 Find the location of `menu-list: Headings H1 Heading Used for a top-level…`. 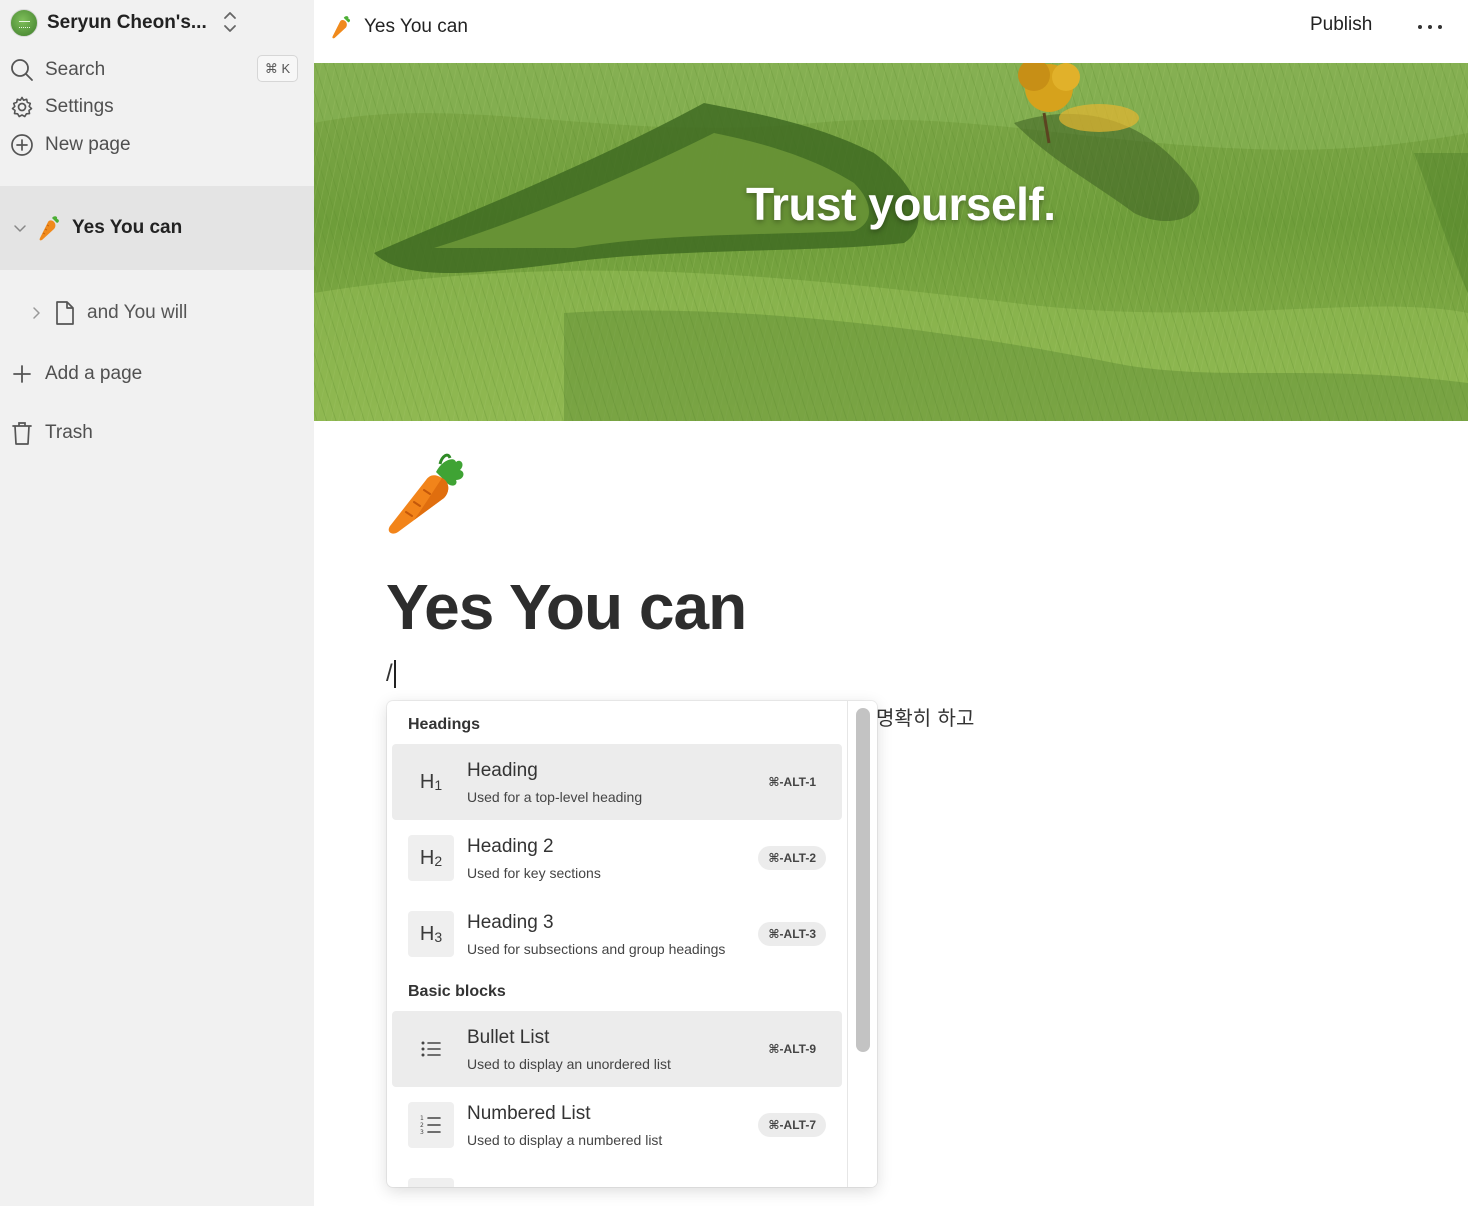

menu-list: Headings H1 Heading Used for a top-level… is located at coordinates (617, 944).